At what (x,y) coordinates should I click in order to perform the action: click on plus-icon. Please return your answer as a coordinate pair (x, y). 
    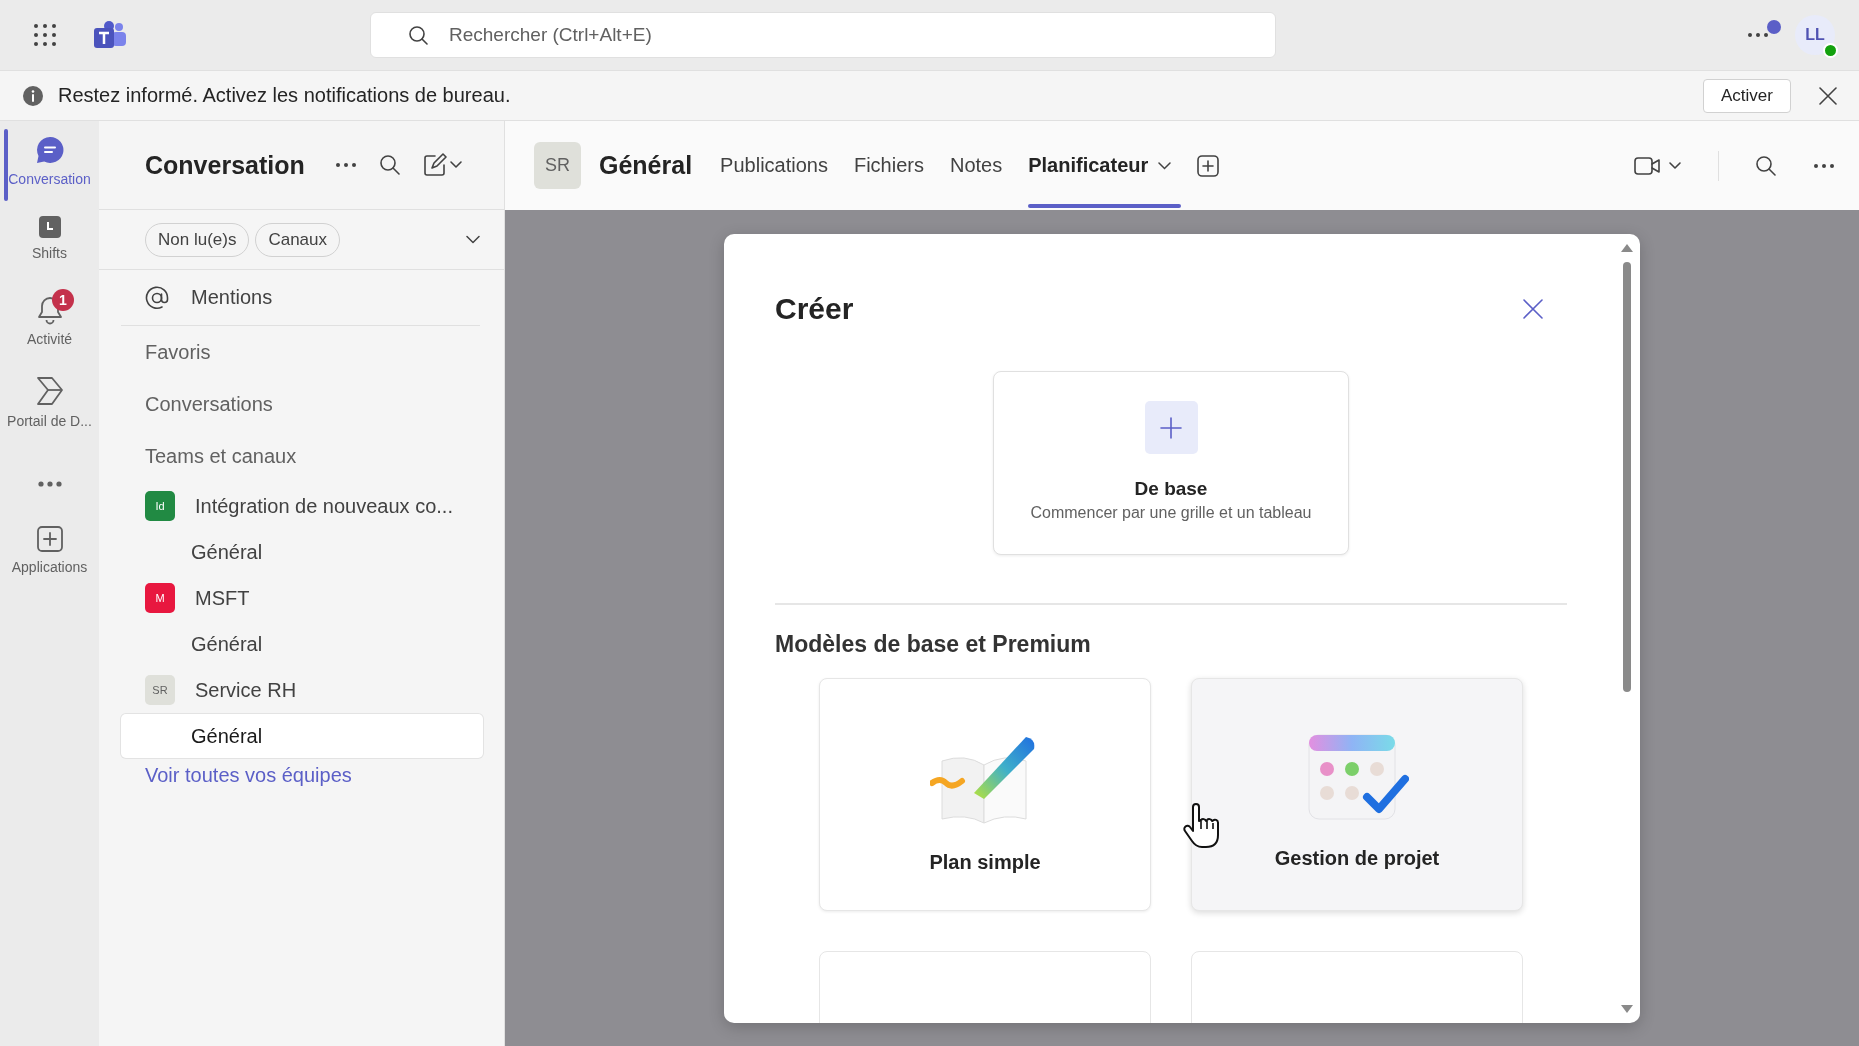
    Looking at the image, I should click on (1171, 427).